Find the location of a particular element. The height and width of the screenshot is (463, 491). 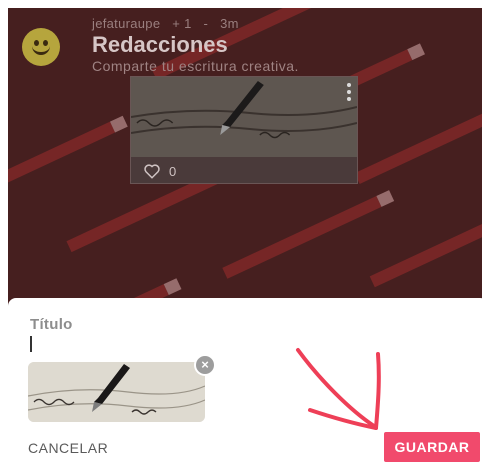

post-card: 0 is located at coordinates (244, 130).